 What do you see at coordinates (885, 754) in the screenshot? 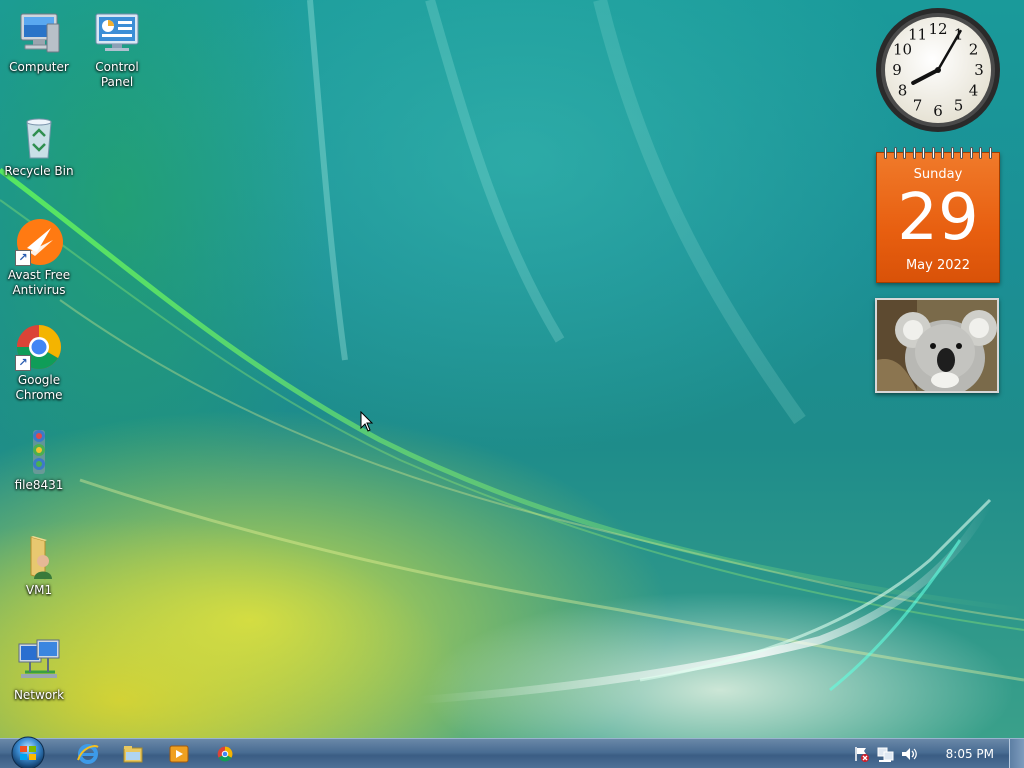
I see `network-tray-icon` at bounding box center [885, 754].